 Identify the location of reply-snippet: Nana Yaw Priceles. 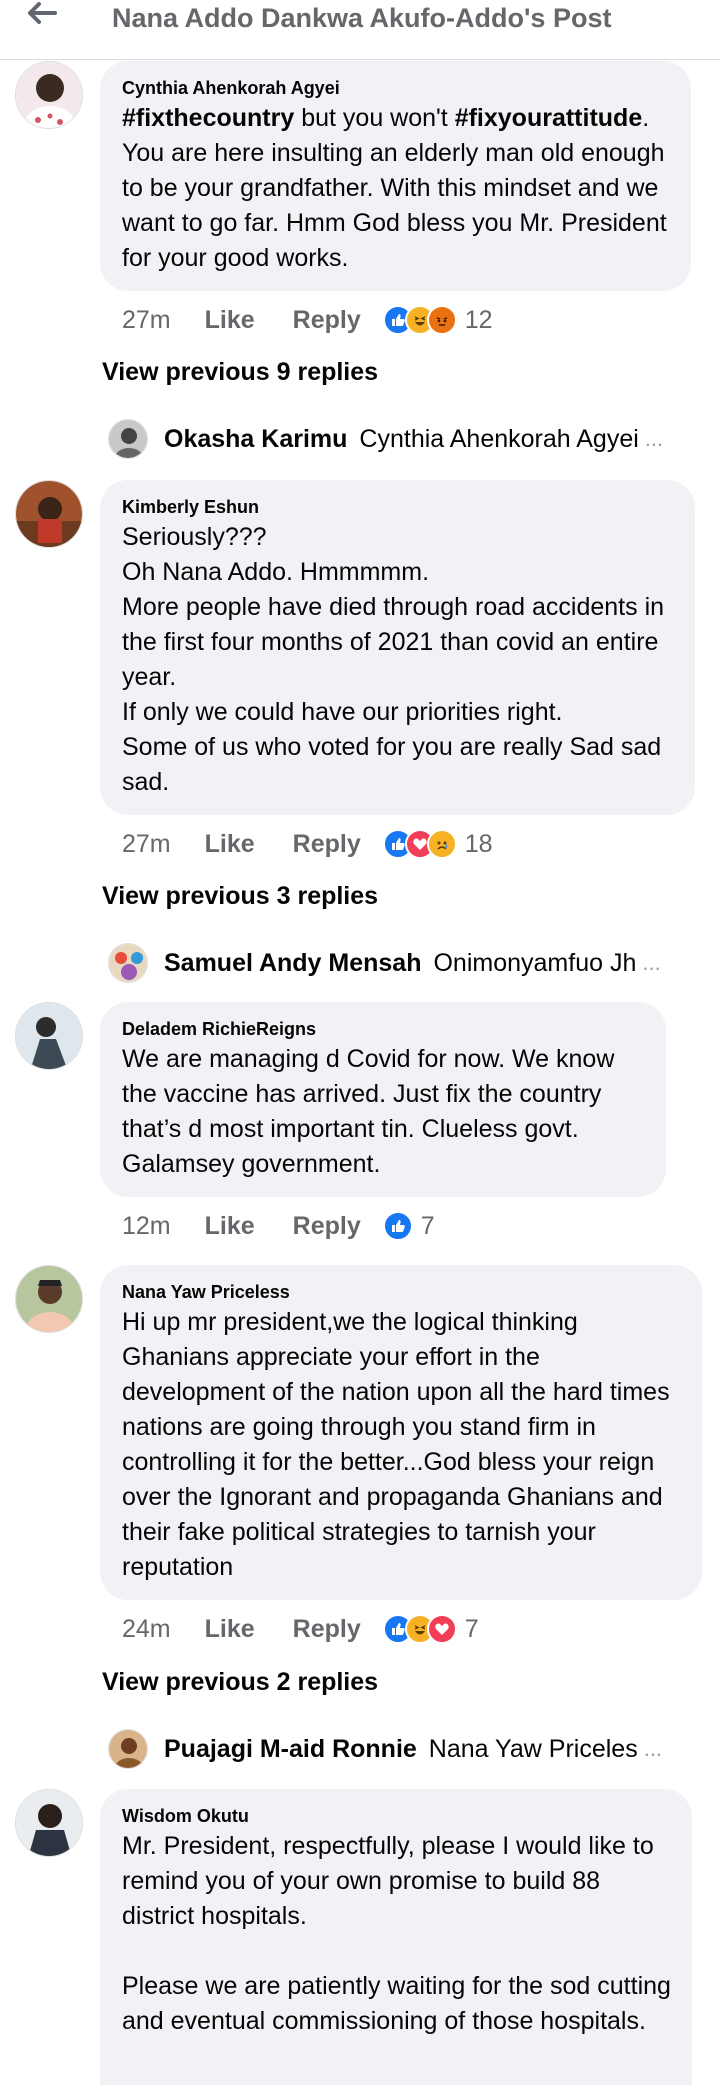
(533, 1748).